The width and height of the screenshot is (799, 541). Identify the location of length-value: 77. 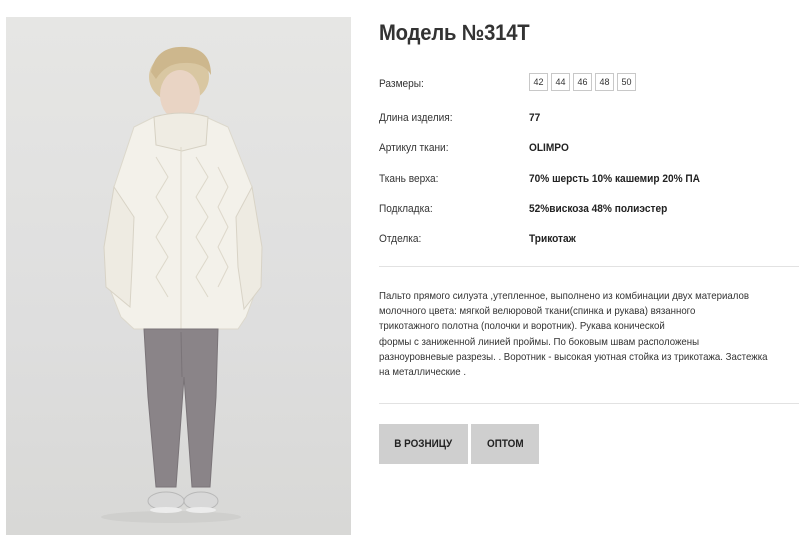
(535, 118).